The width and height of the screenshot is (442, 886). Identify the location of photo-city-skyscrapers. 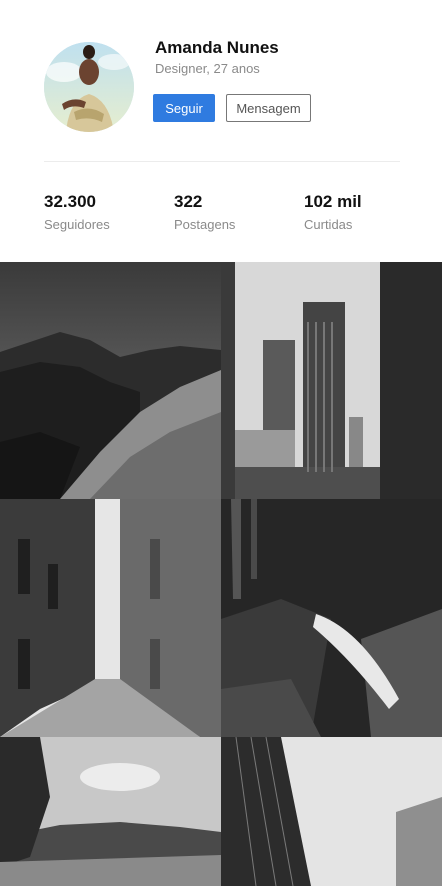
(331, 380).